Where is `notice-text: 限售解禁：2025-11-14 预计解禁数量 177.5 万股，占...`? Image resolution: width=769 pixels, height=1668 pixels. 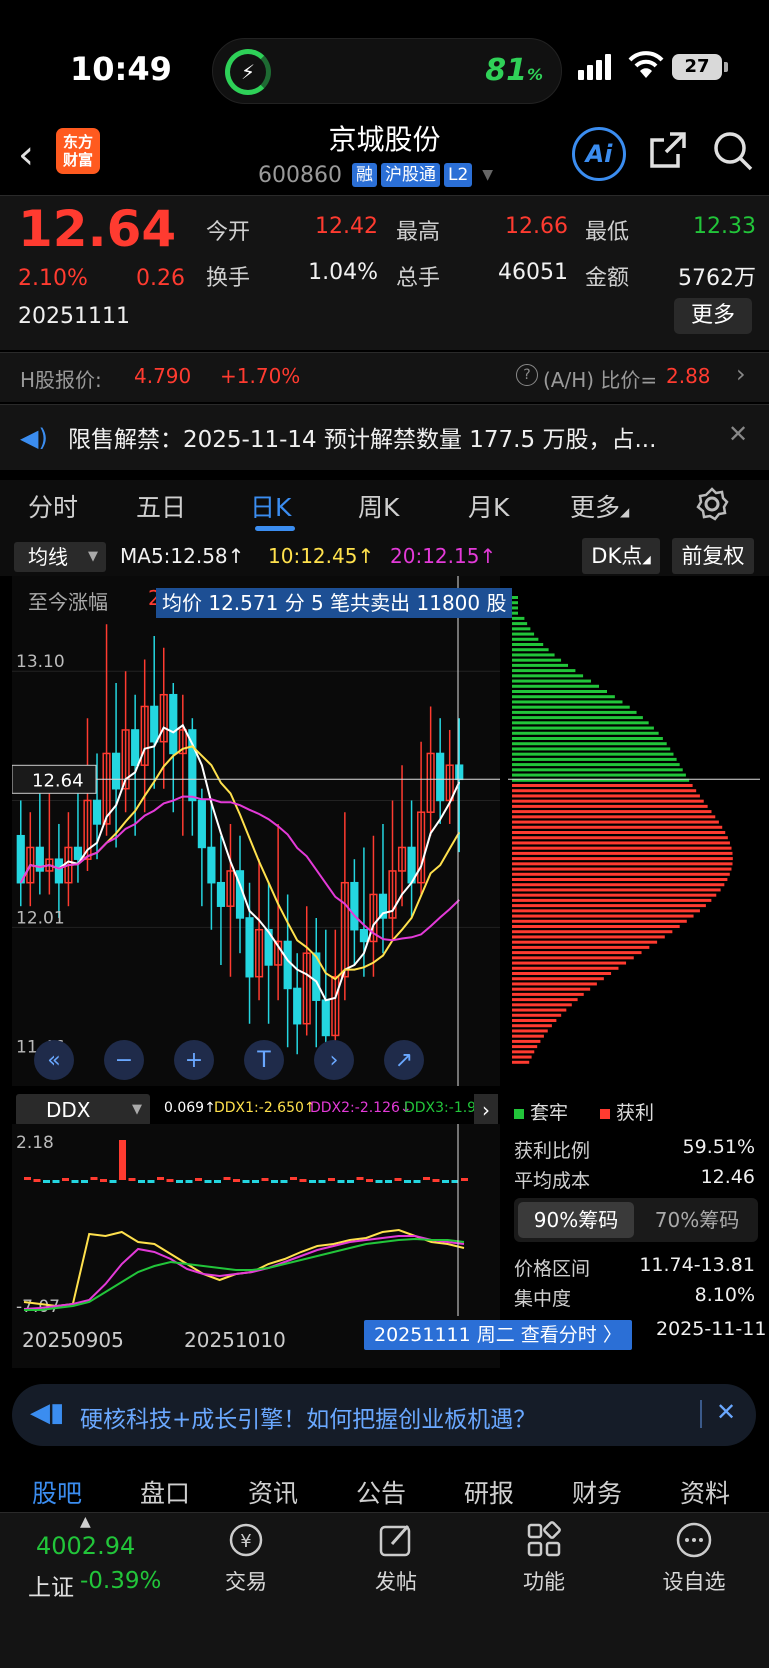 notice-text: 限售解禁：2025-11-14 预计解禁数量 177.5 万股，占... is located at coordinates (373, 437).